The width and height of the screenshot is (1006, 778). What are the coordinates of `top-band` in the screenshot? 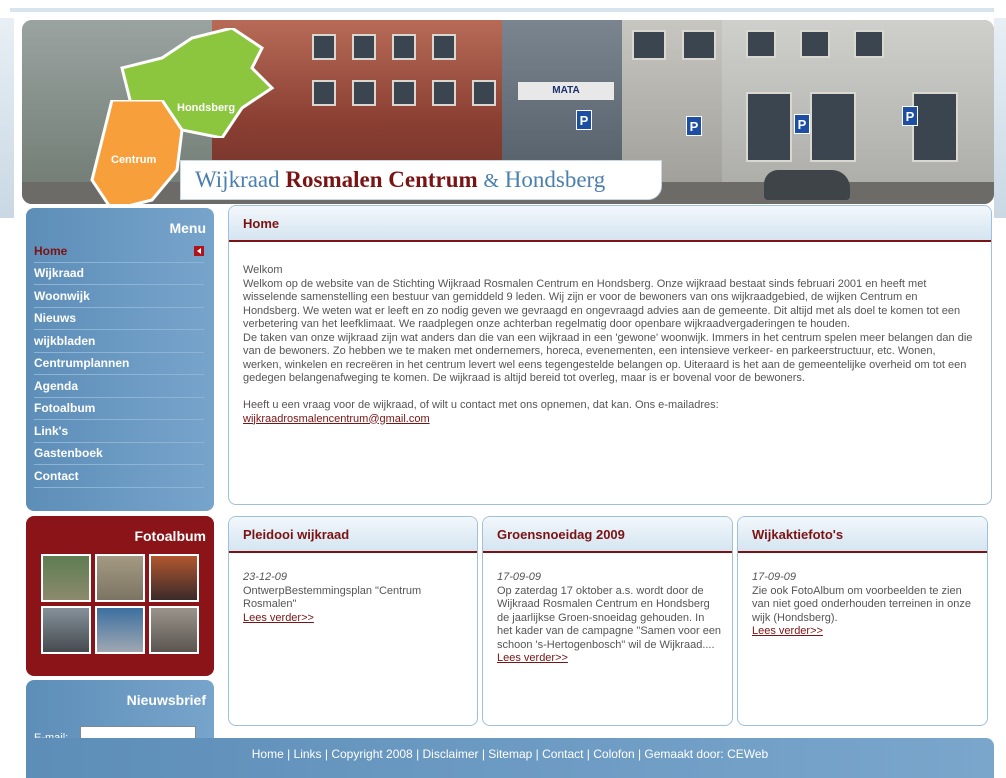 It's located at (503, 10).